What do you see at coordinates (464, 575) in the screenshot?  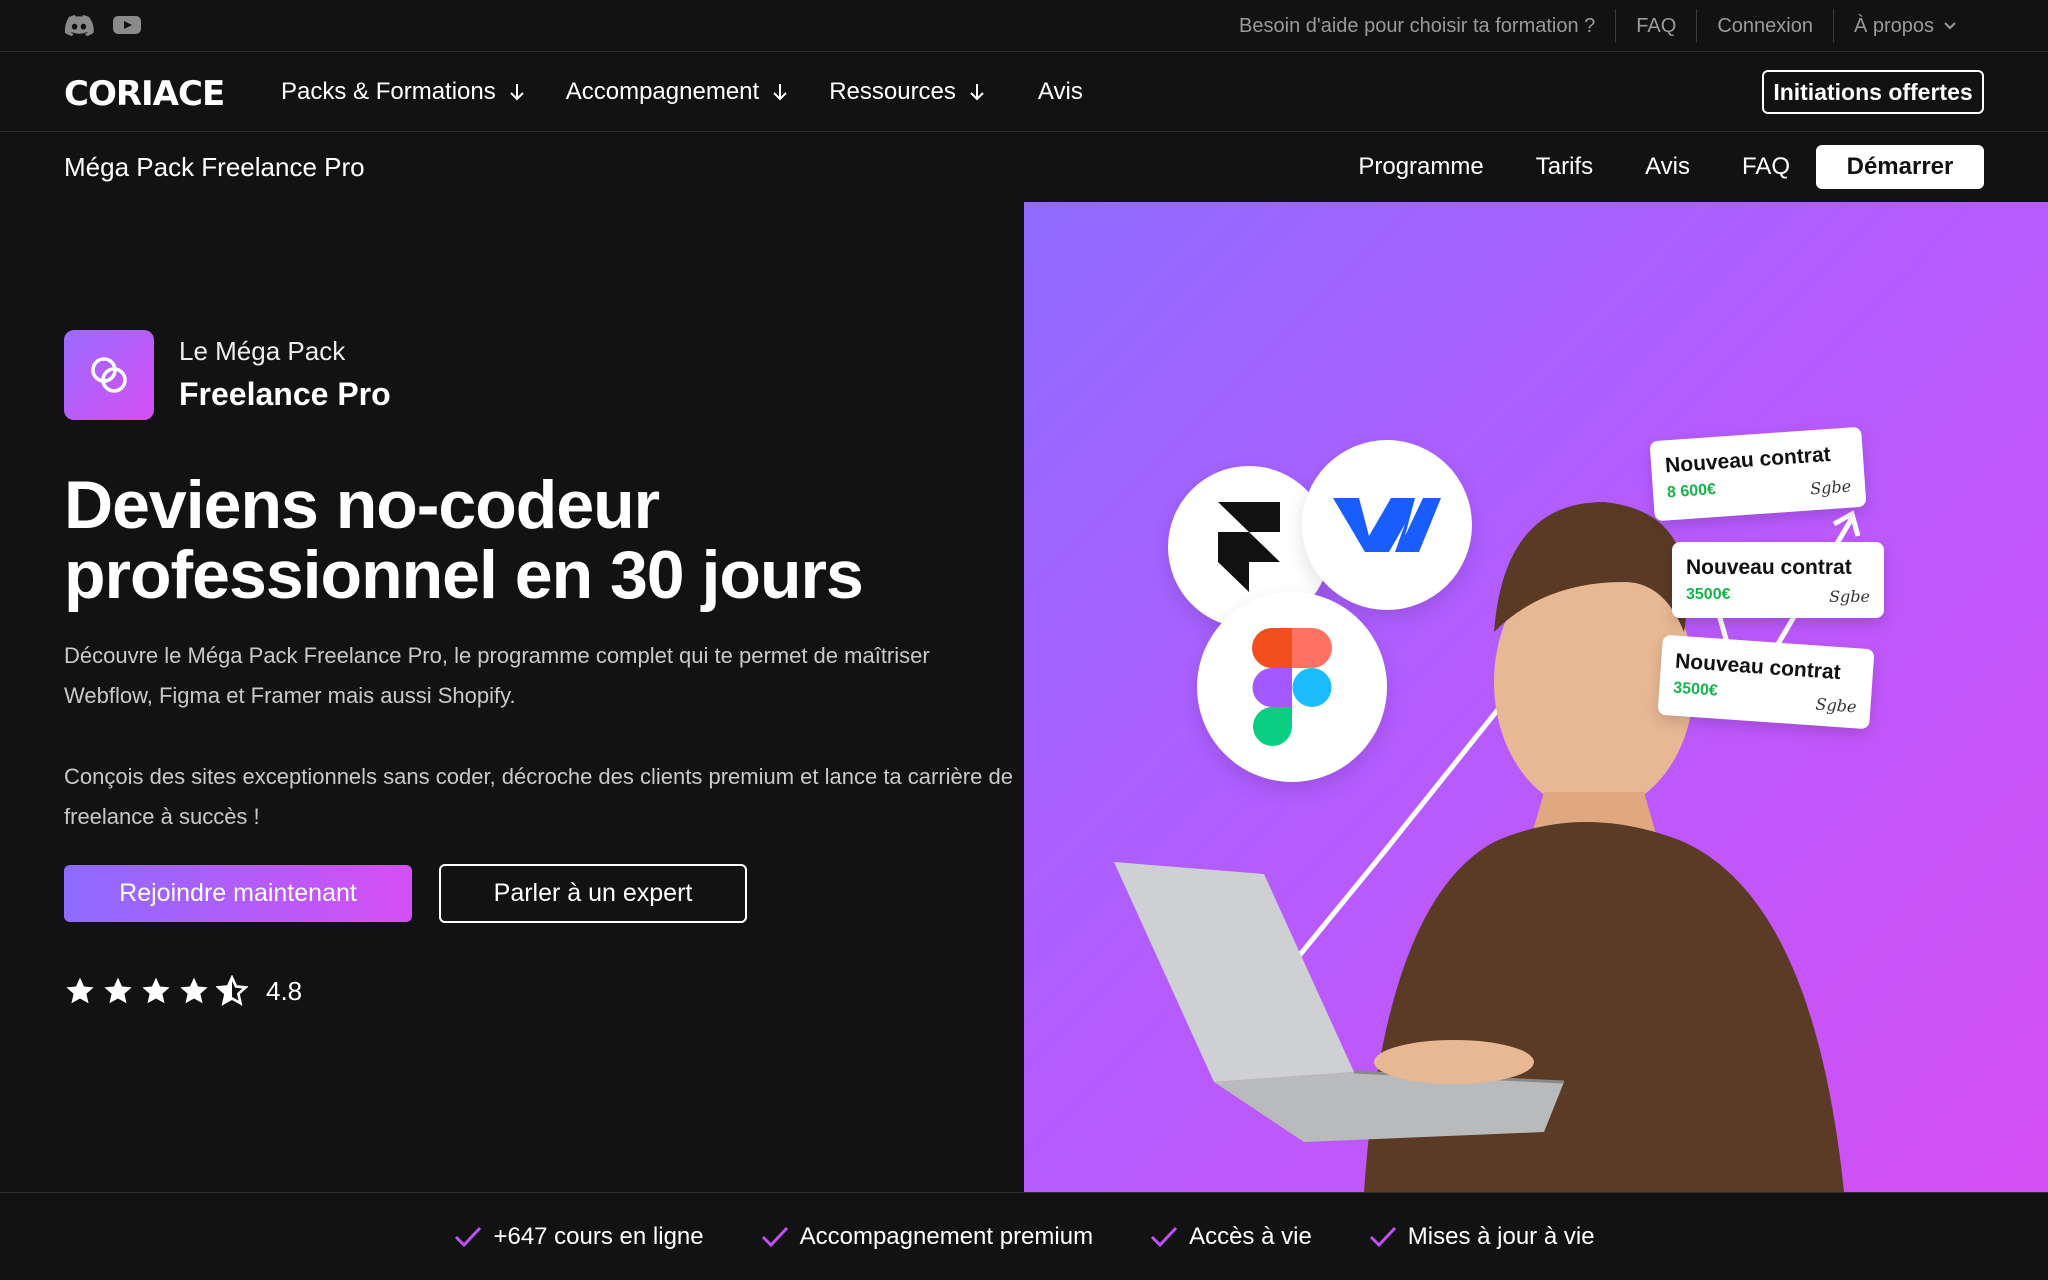 I see `headline-line2: professionnel en 30 jours` at bounding box center [464, 575].